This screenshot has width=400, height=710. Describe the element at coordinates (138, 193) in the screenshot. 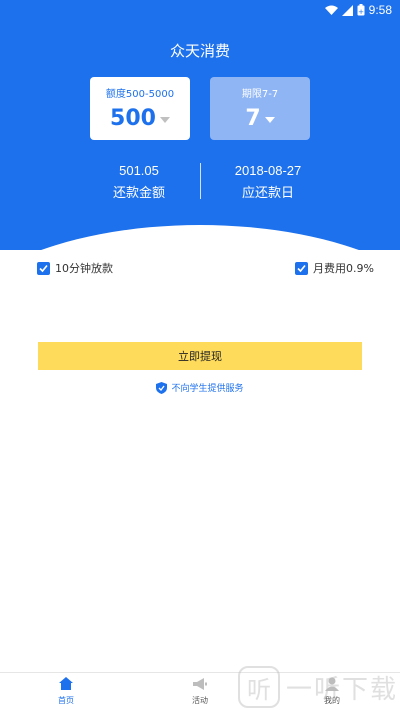

I see `repay-amount-label: 还款金额` at that location.